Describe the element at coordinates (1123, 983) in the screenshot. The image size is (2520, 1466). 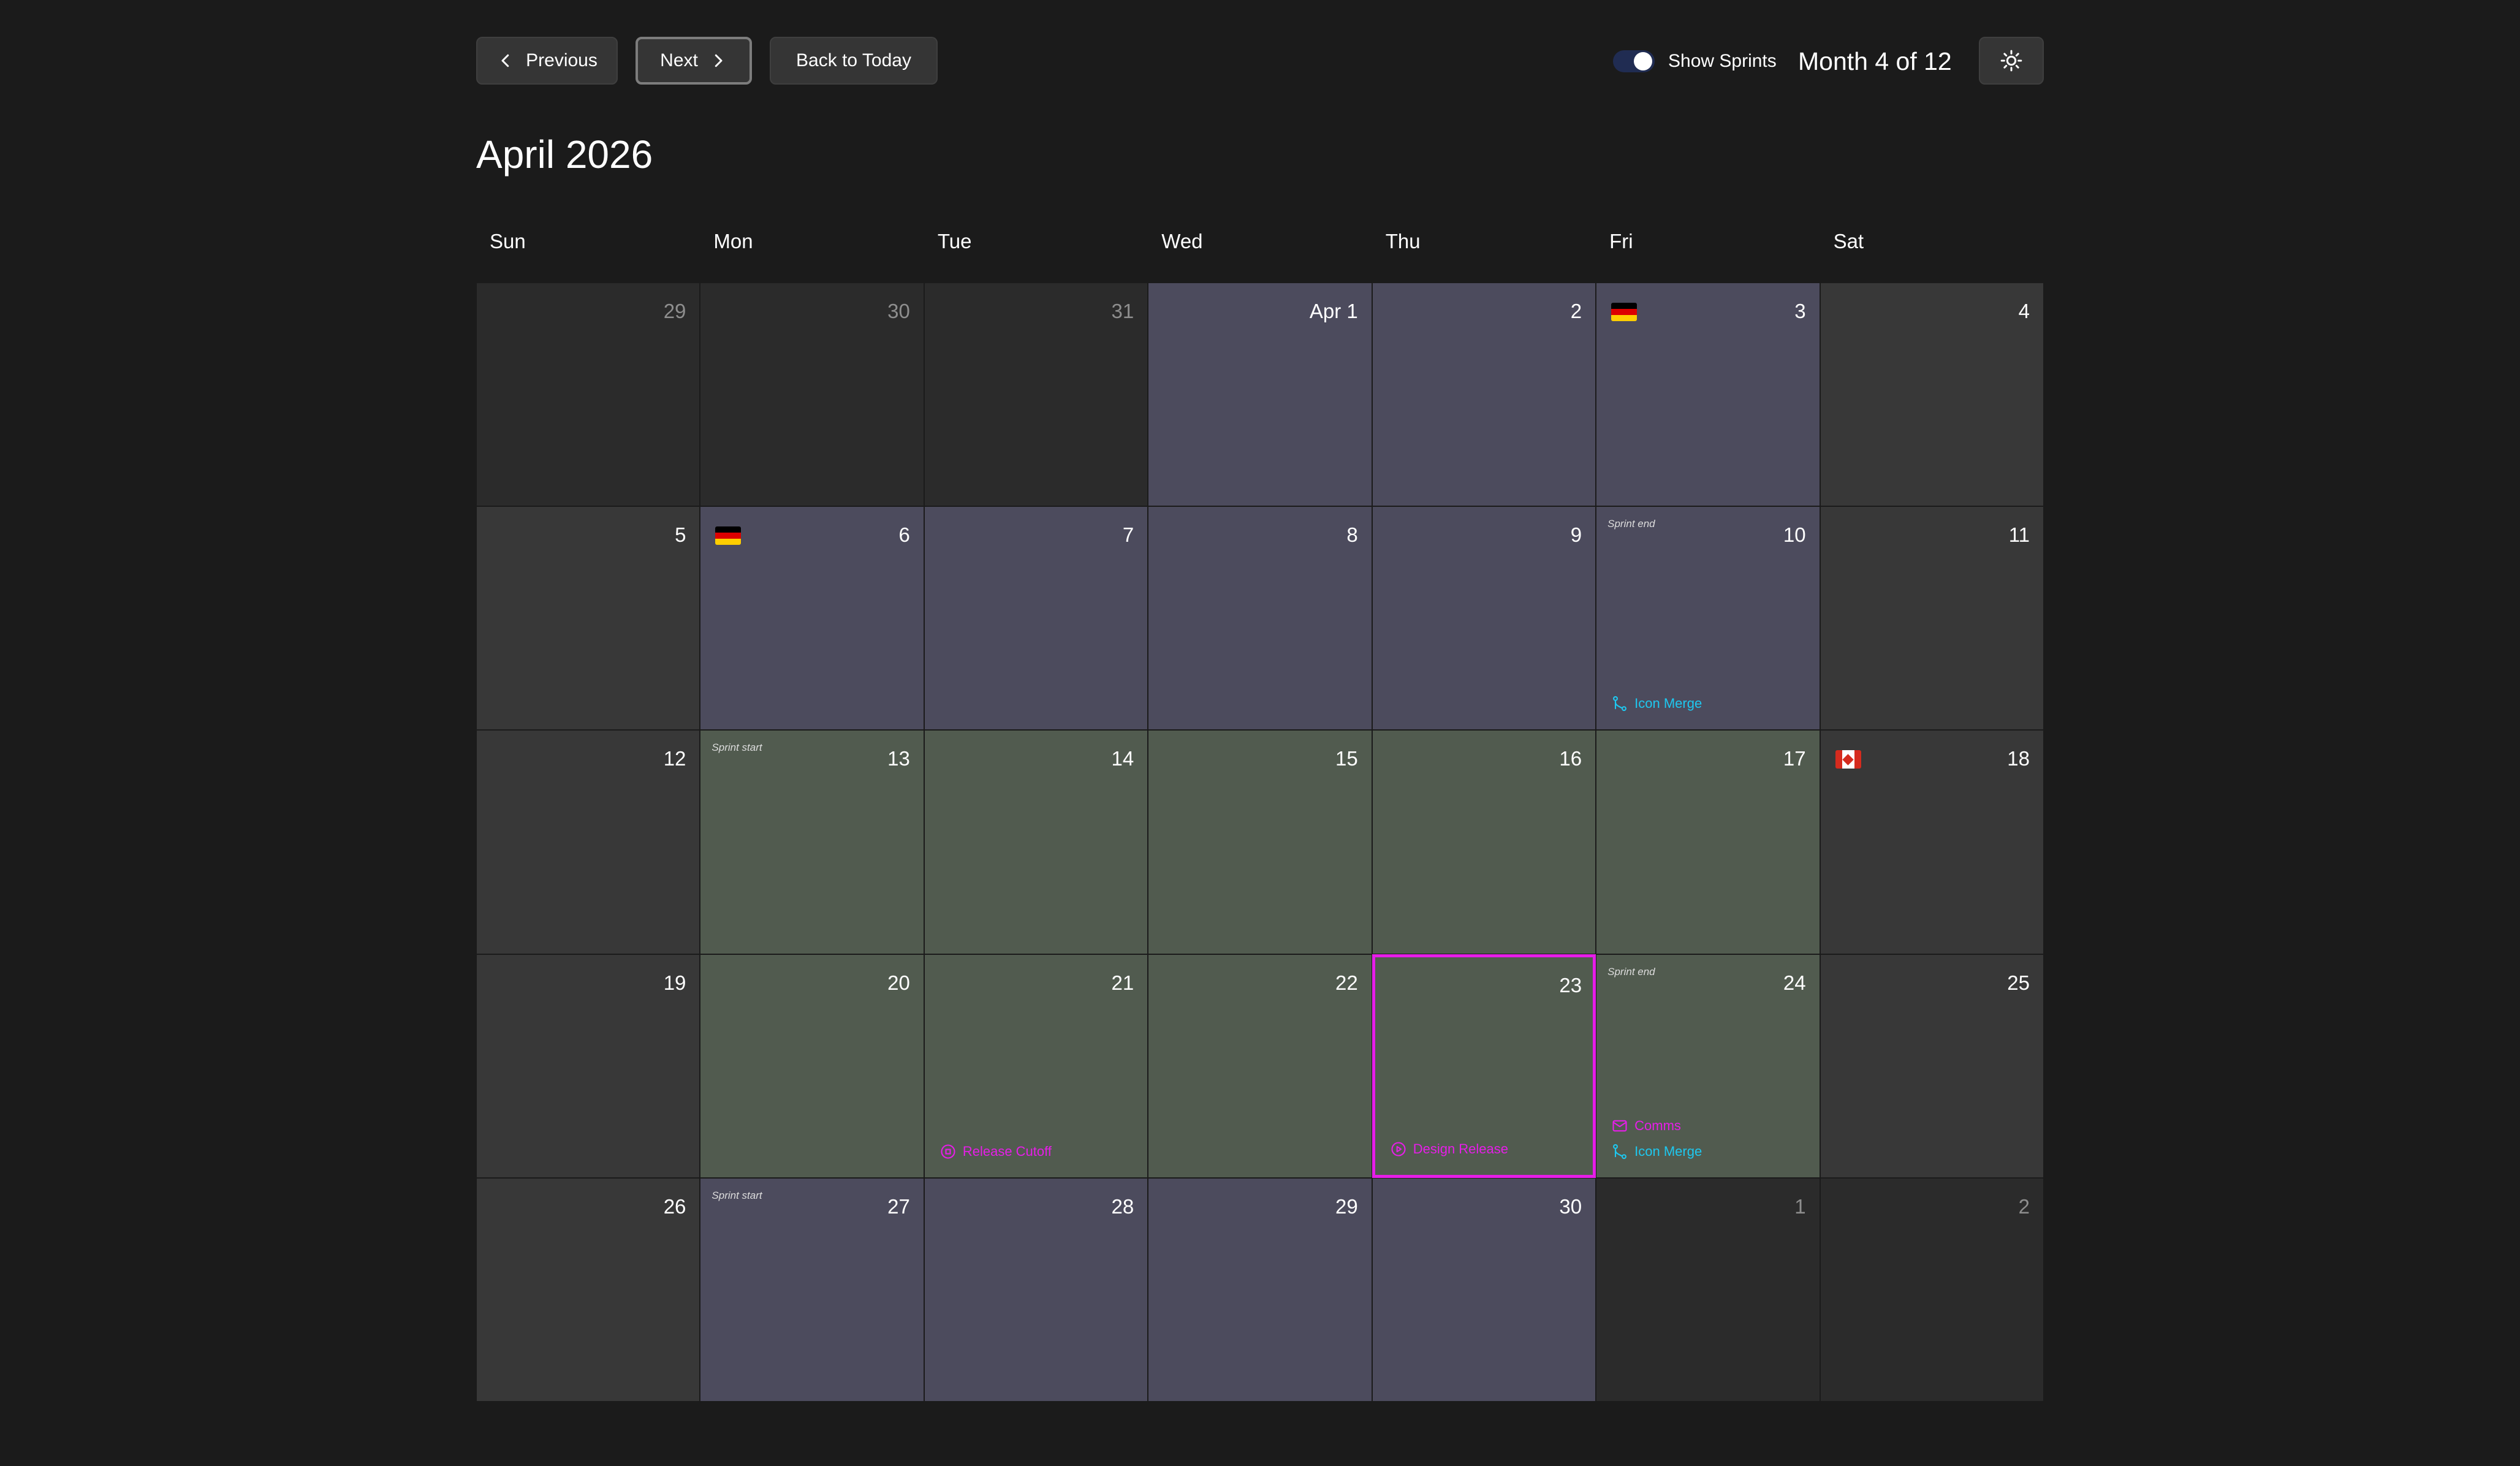
I see `day-number: 21` at that location.